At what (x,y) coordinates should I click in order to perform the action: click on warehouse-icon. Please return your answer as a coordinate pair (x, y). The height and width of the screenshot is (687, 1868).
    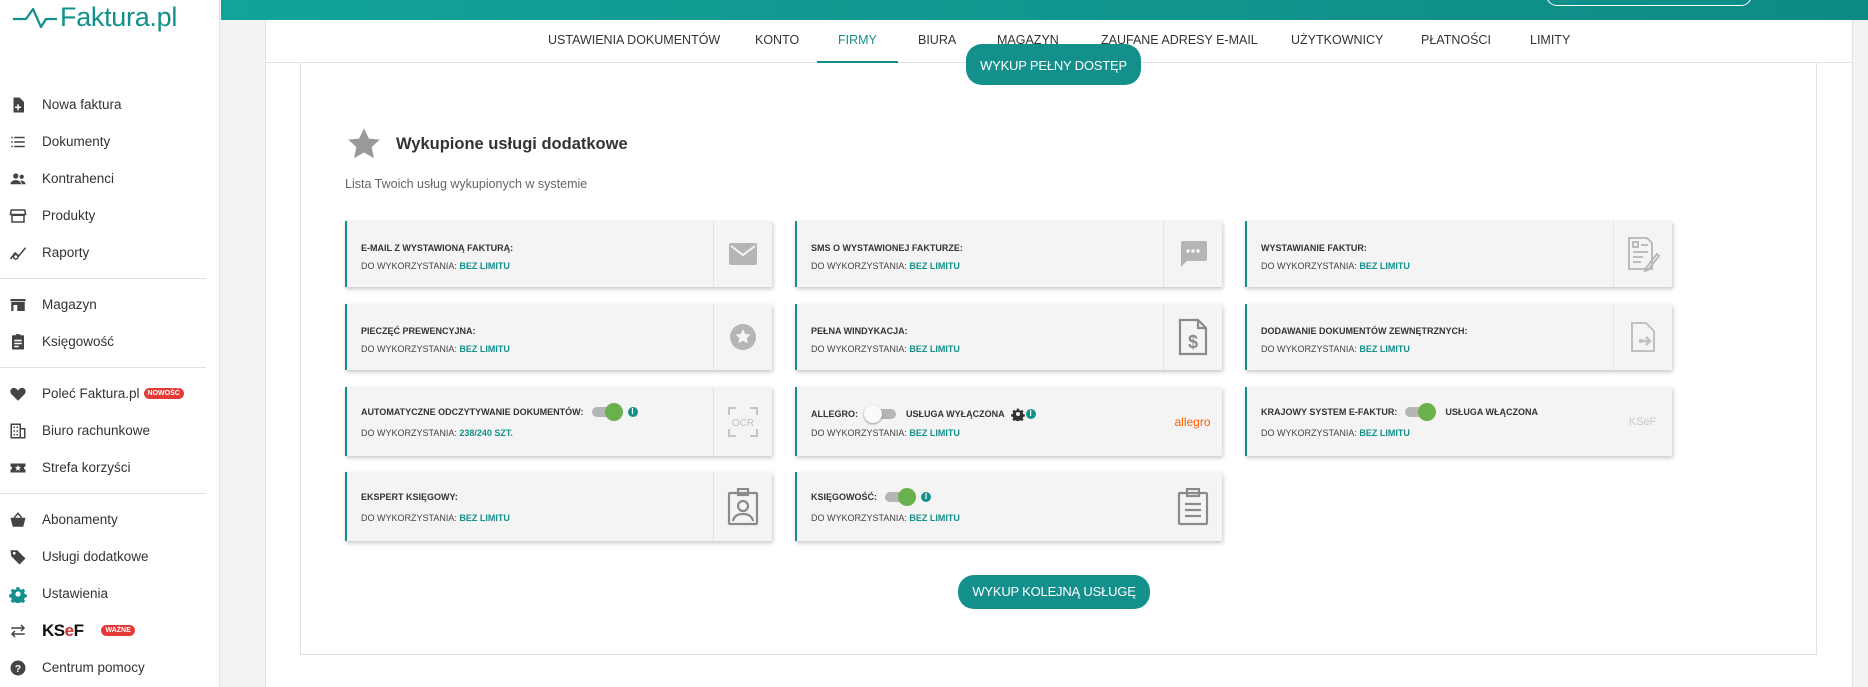
    Looking at the image, I should click on (18, 305).